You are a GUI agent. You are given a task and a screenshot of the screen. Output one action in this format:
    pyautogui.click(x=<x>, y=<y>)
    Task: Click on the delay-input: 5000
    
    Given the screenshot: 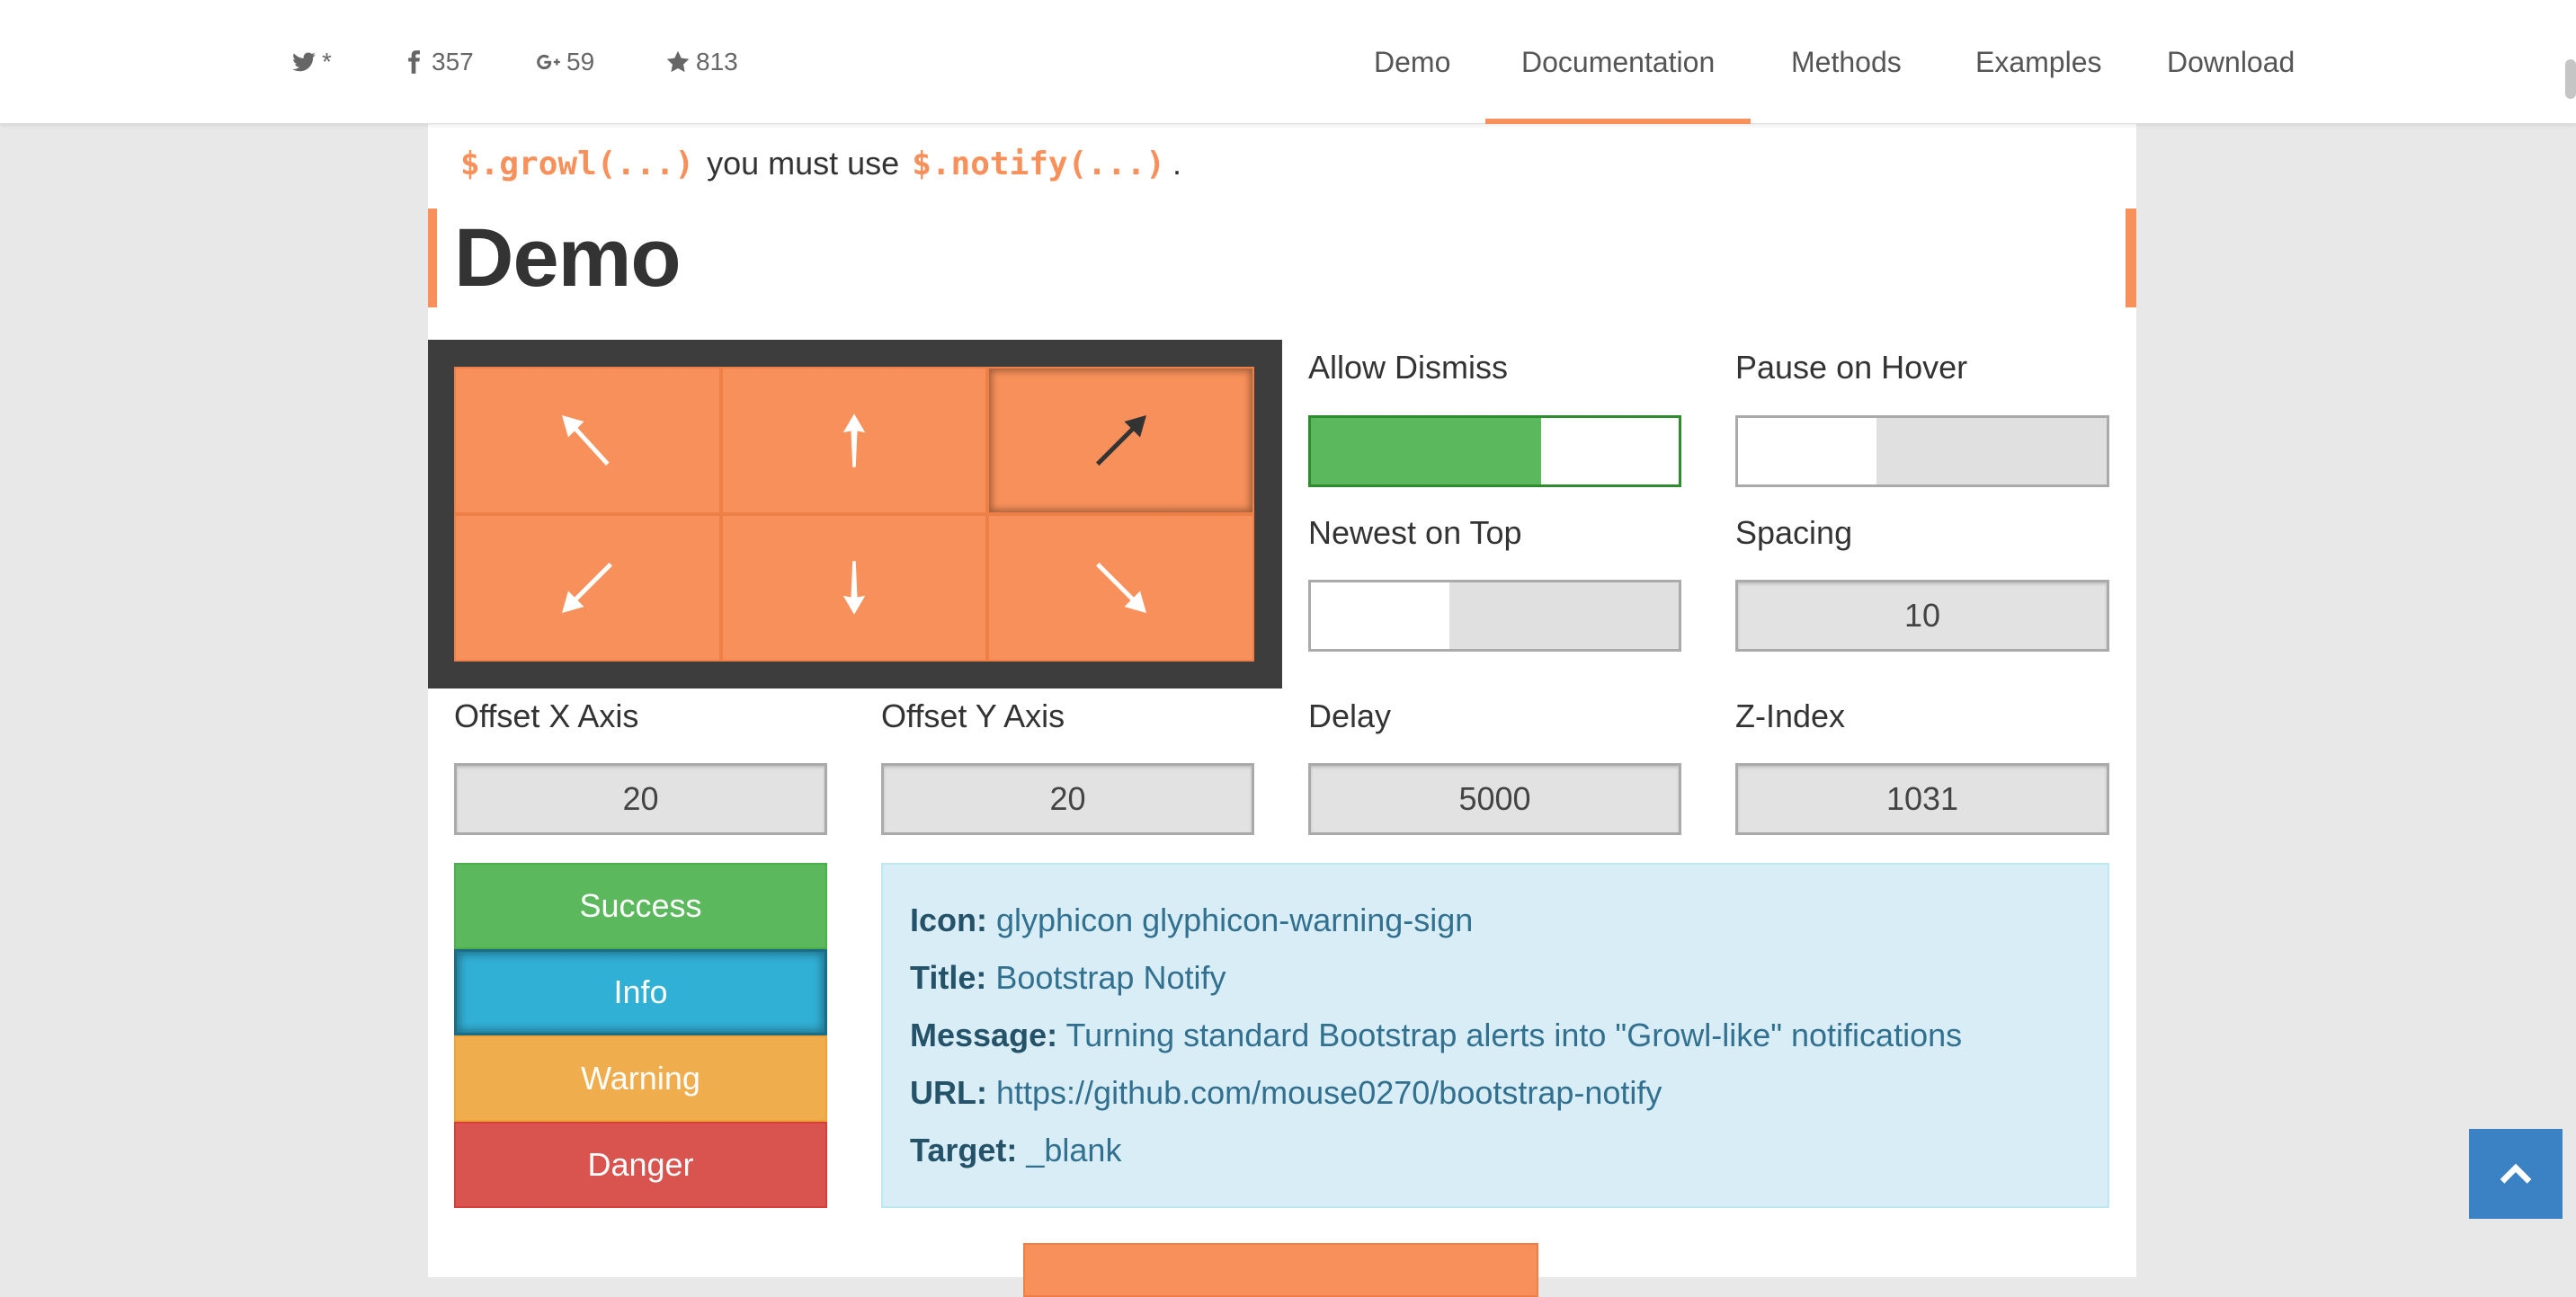 What is the action you would take?
    pyautogui.click(x=1495, y=799)
    